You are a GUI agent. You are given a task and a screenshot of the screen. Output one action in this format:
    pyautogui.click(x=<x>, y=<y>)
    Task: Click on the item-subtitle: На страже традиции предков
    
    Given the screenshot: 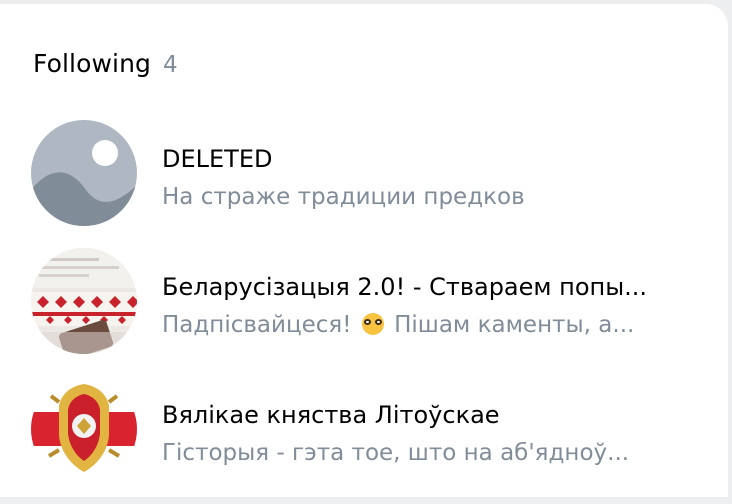 What is the action you would take?
    pyautogui.click(x=343, y=197)
    